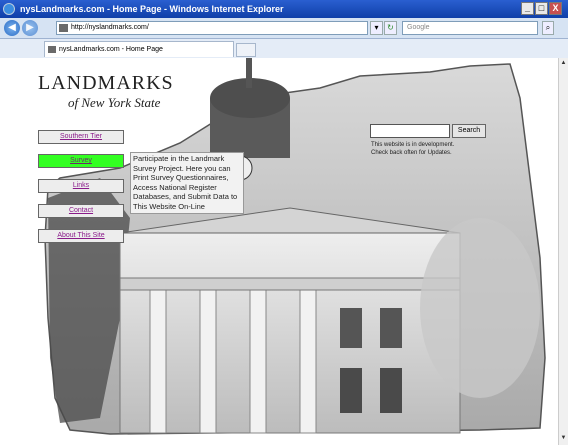 The height and width of the screenshot is (445, 568). What do you see at coordinates (81, 186) in the screenshot?
I see `nav-links: Links` at bounding box center [81, 186].